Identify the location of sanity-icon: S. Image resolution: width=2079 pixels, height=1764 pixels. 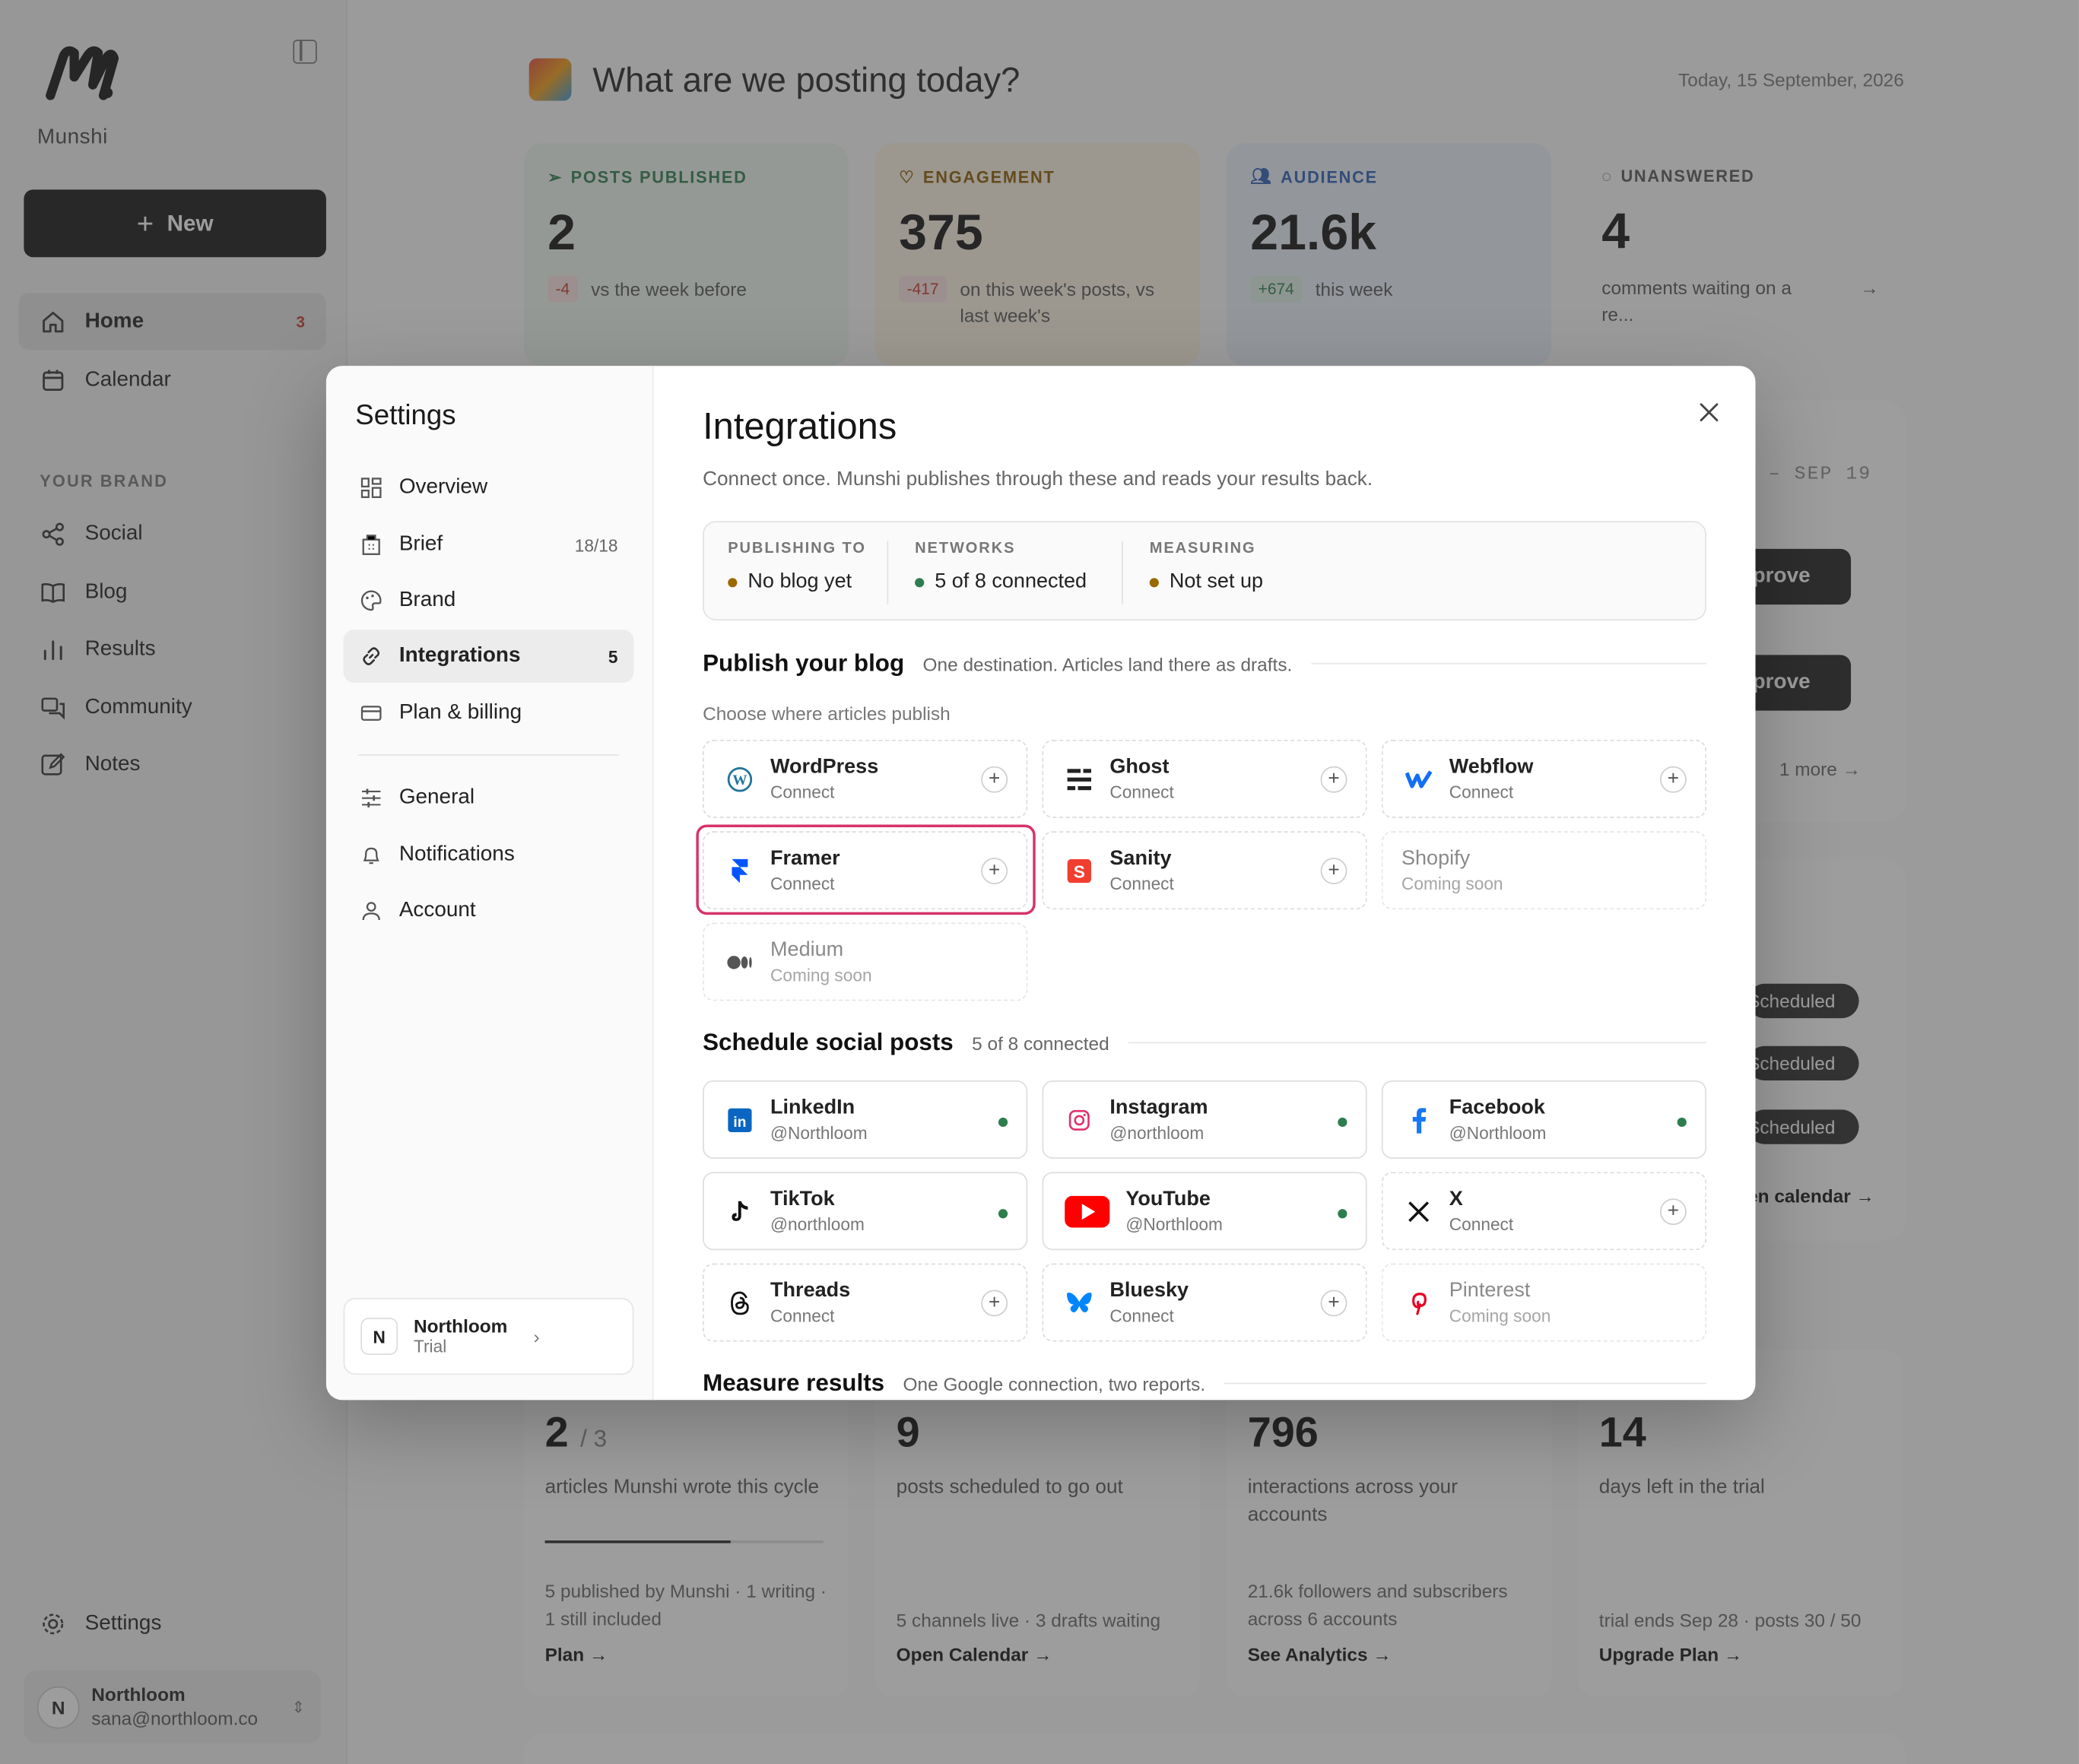
(1079, 870).